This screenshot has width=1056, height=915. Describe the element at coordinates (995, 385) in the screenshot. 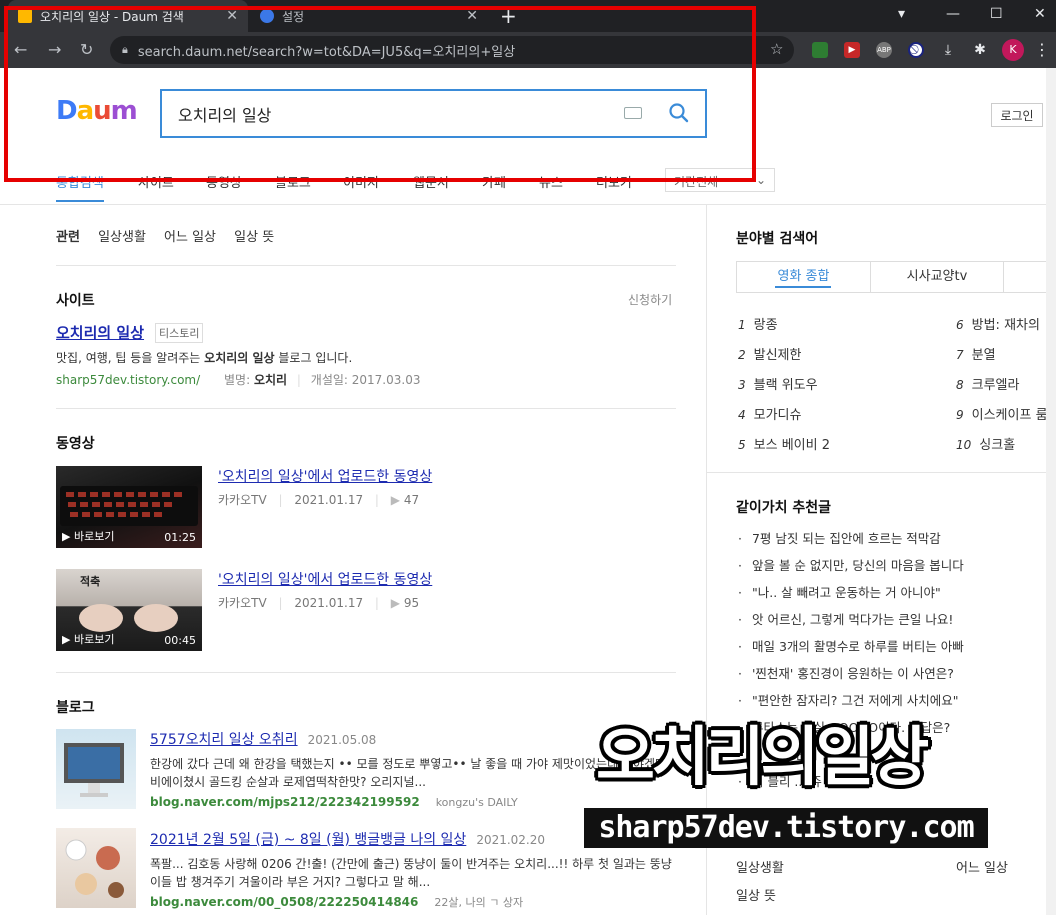

I see `rank-text: 크루엘라` at that location.